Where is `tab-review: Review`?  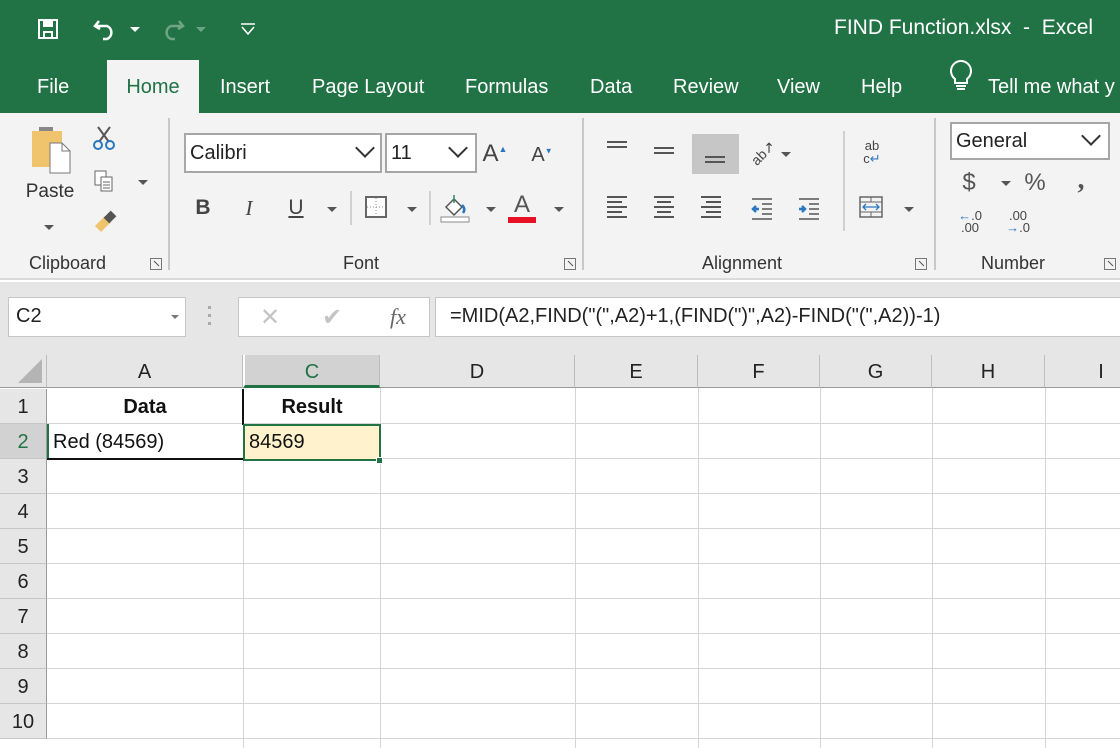 tab-review: Review is located at coordinates (706, 86).